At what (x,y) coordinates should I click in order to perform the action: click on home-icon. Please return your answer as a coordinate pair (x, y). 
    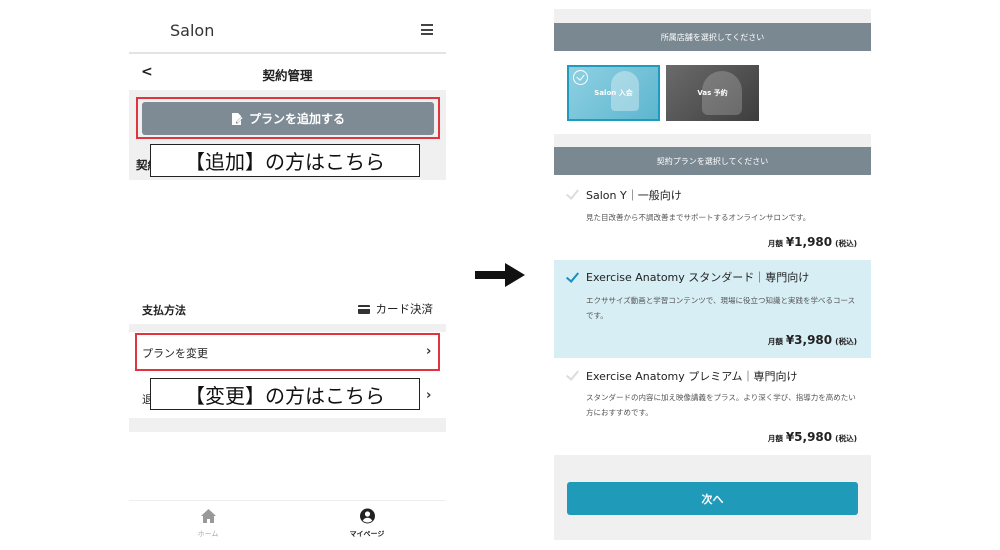
    Looking at the image, I should click on (208, 516).